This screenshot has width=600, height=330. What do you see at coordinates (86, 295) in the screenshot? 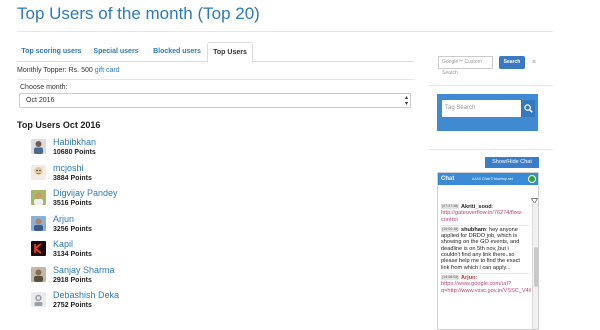
I see `user-name-link: Debashish Deka` at bounding box center [86, 295].